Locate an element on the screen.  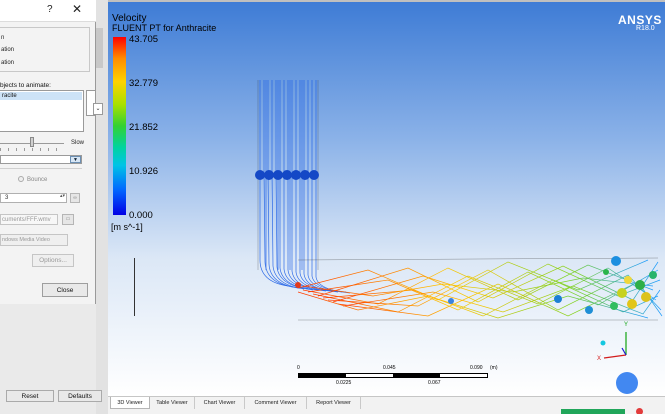
scale-unit: (m) is located at coordinates (494, 368).